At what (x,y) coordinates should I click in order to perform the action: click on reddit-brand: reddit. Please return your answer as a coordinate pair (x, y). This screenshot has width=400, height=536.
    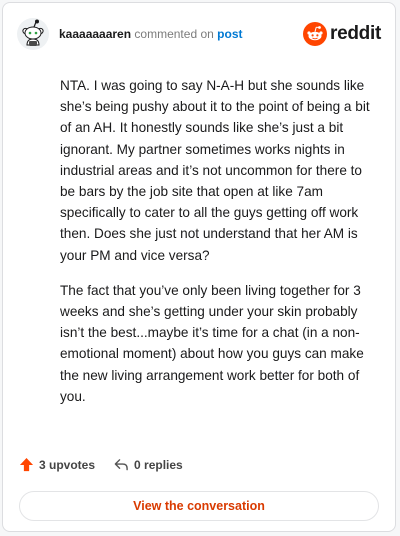
    Looking at the image, I should click on (342, 34).